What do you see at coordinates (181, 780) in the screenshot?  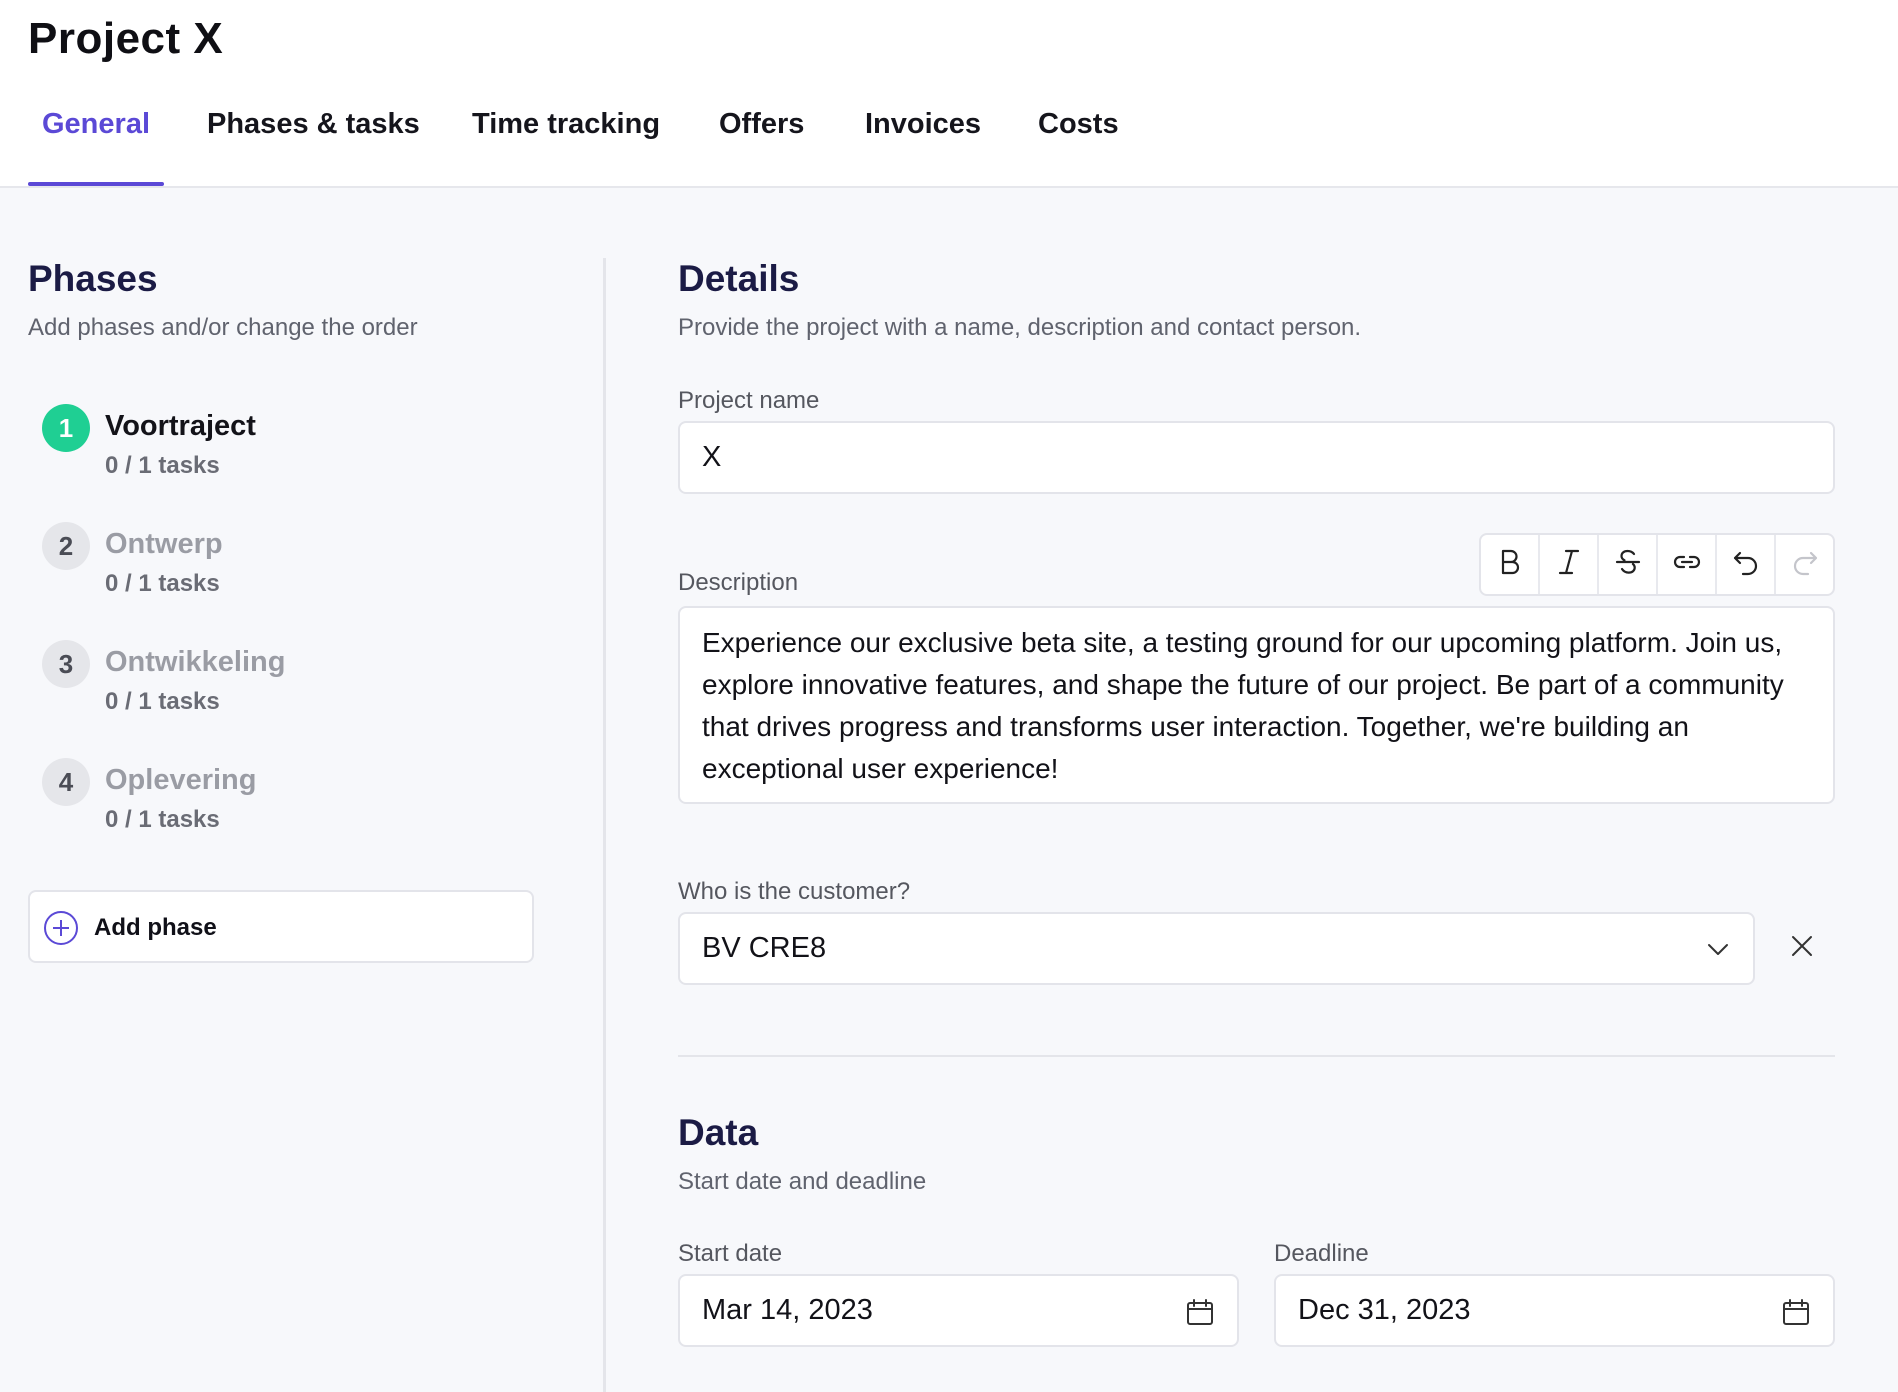 I see `phase-name: Oplevering` at bounding box center [181, 780].